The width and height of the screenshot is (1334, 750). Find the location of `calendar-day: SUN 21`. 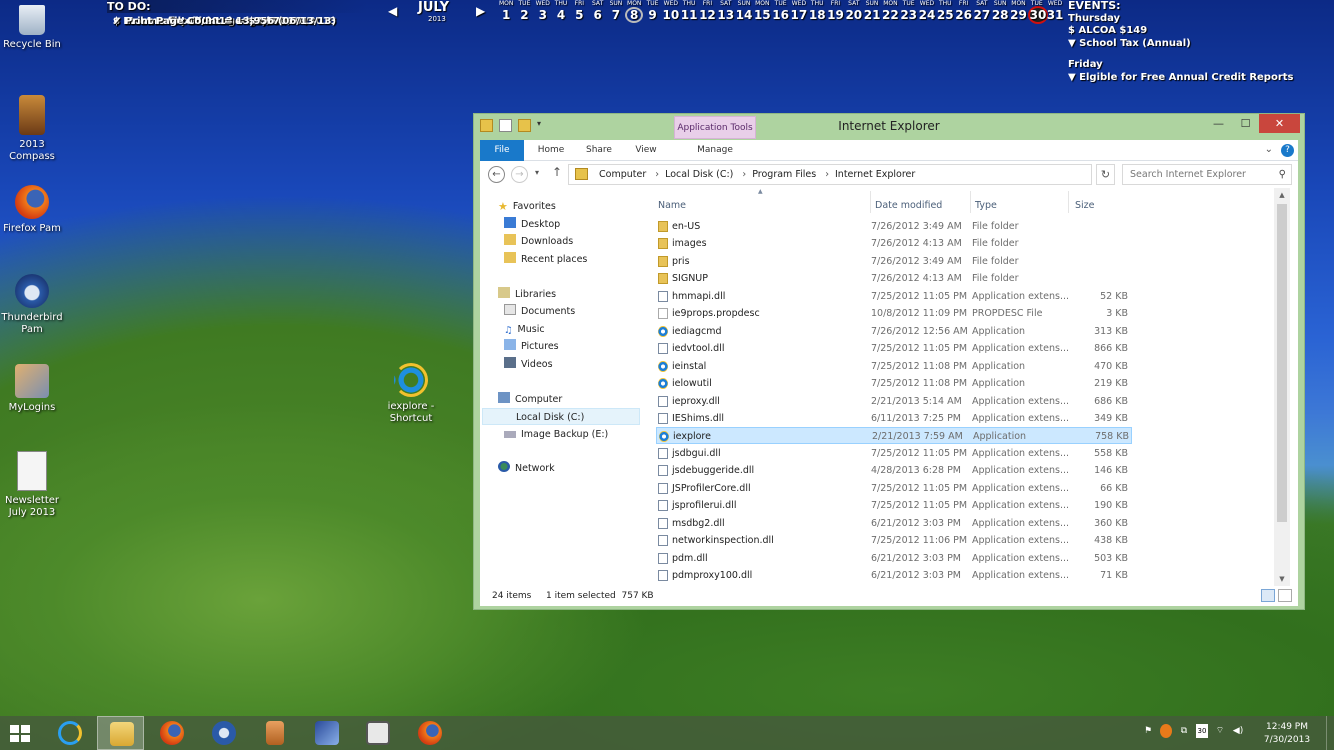

calendar-day: SUN 21 is located at coordinates (872, 12).